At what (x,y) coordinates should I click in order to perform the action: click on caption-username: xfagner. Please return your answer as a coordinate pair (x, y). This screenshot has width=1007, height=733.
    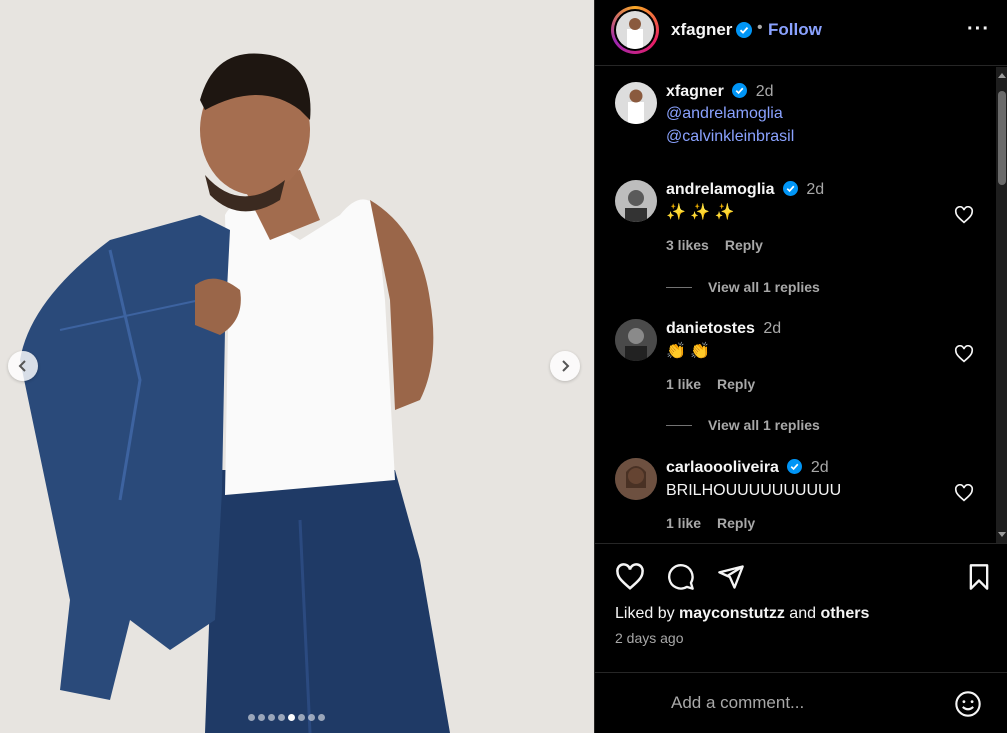
    Looking at the image, I should click on (695, 91).